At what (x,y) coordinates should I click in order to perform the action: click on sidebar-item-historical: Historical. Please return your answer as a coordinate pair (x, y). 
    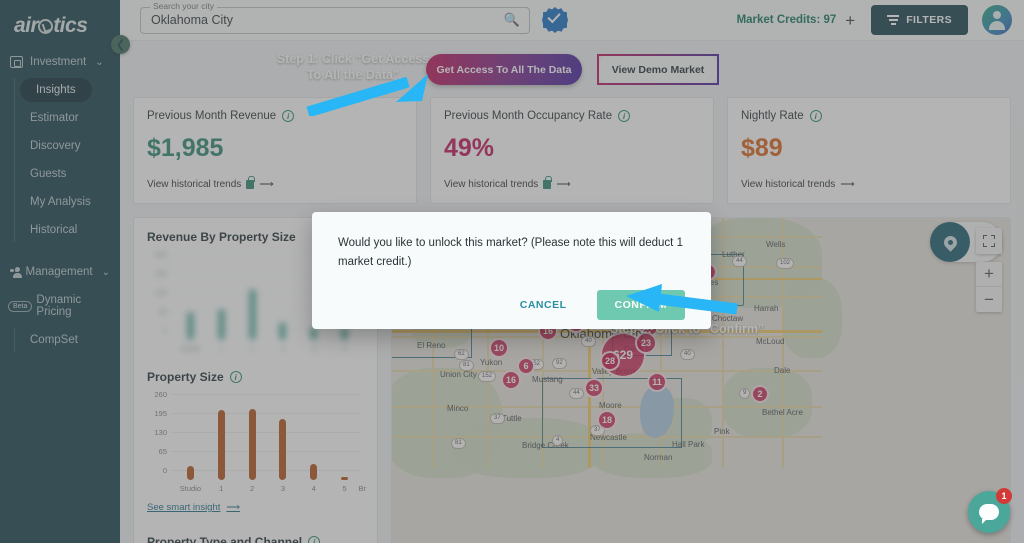
    Looking at the image, I should click on (69, 230).